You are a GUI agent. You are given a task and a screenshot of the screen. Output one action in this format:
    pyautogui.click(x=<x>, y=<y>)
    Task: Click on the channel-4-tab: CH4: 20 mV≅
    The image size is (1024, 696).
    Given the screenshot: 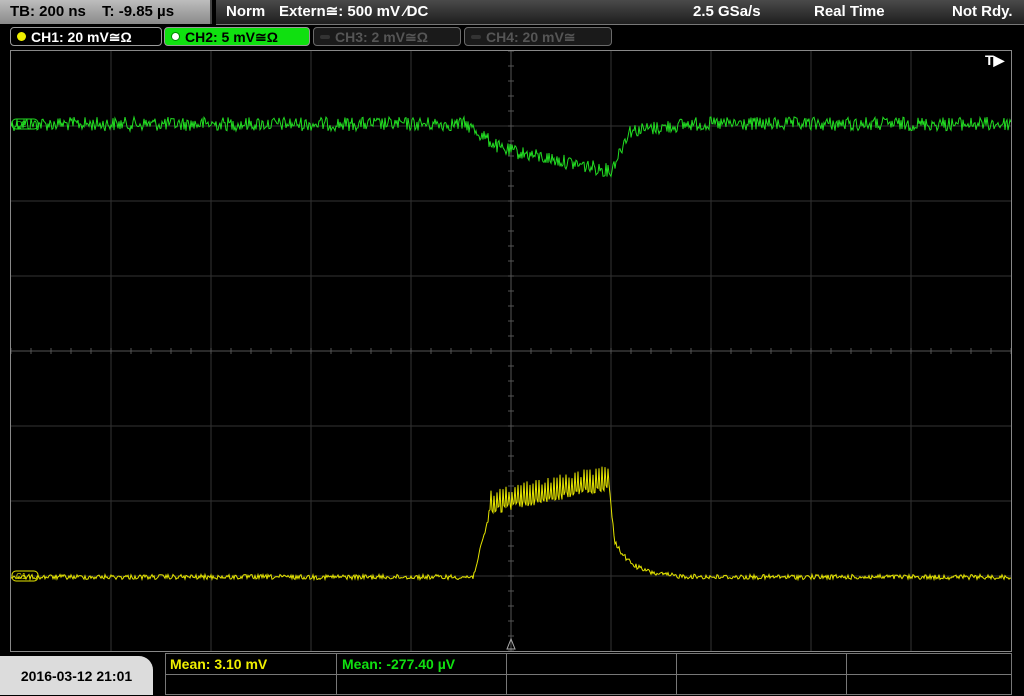 What is the action you would take?
    pyautogui.click(x=538, y=36)
    